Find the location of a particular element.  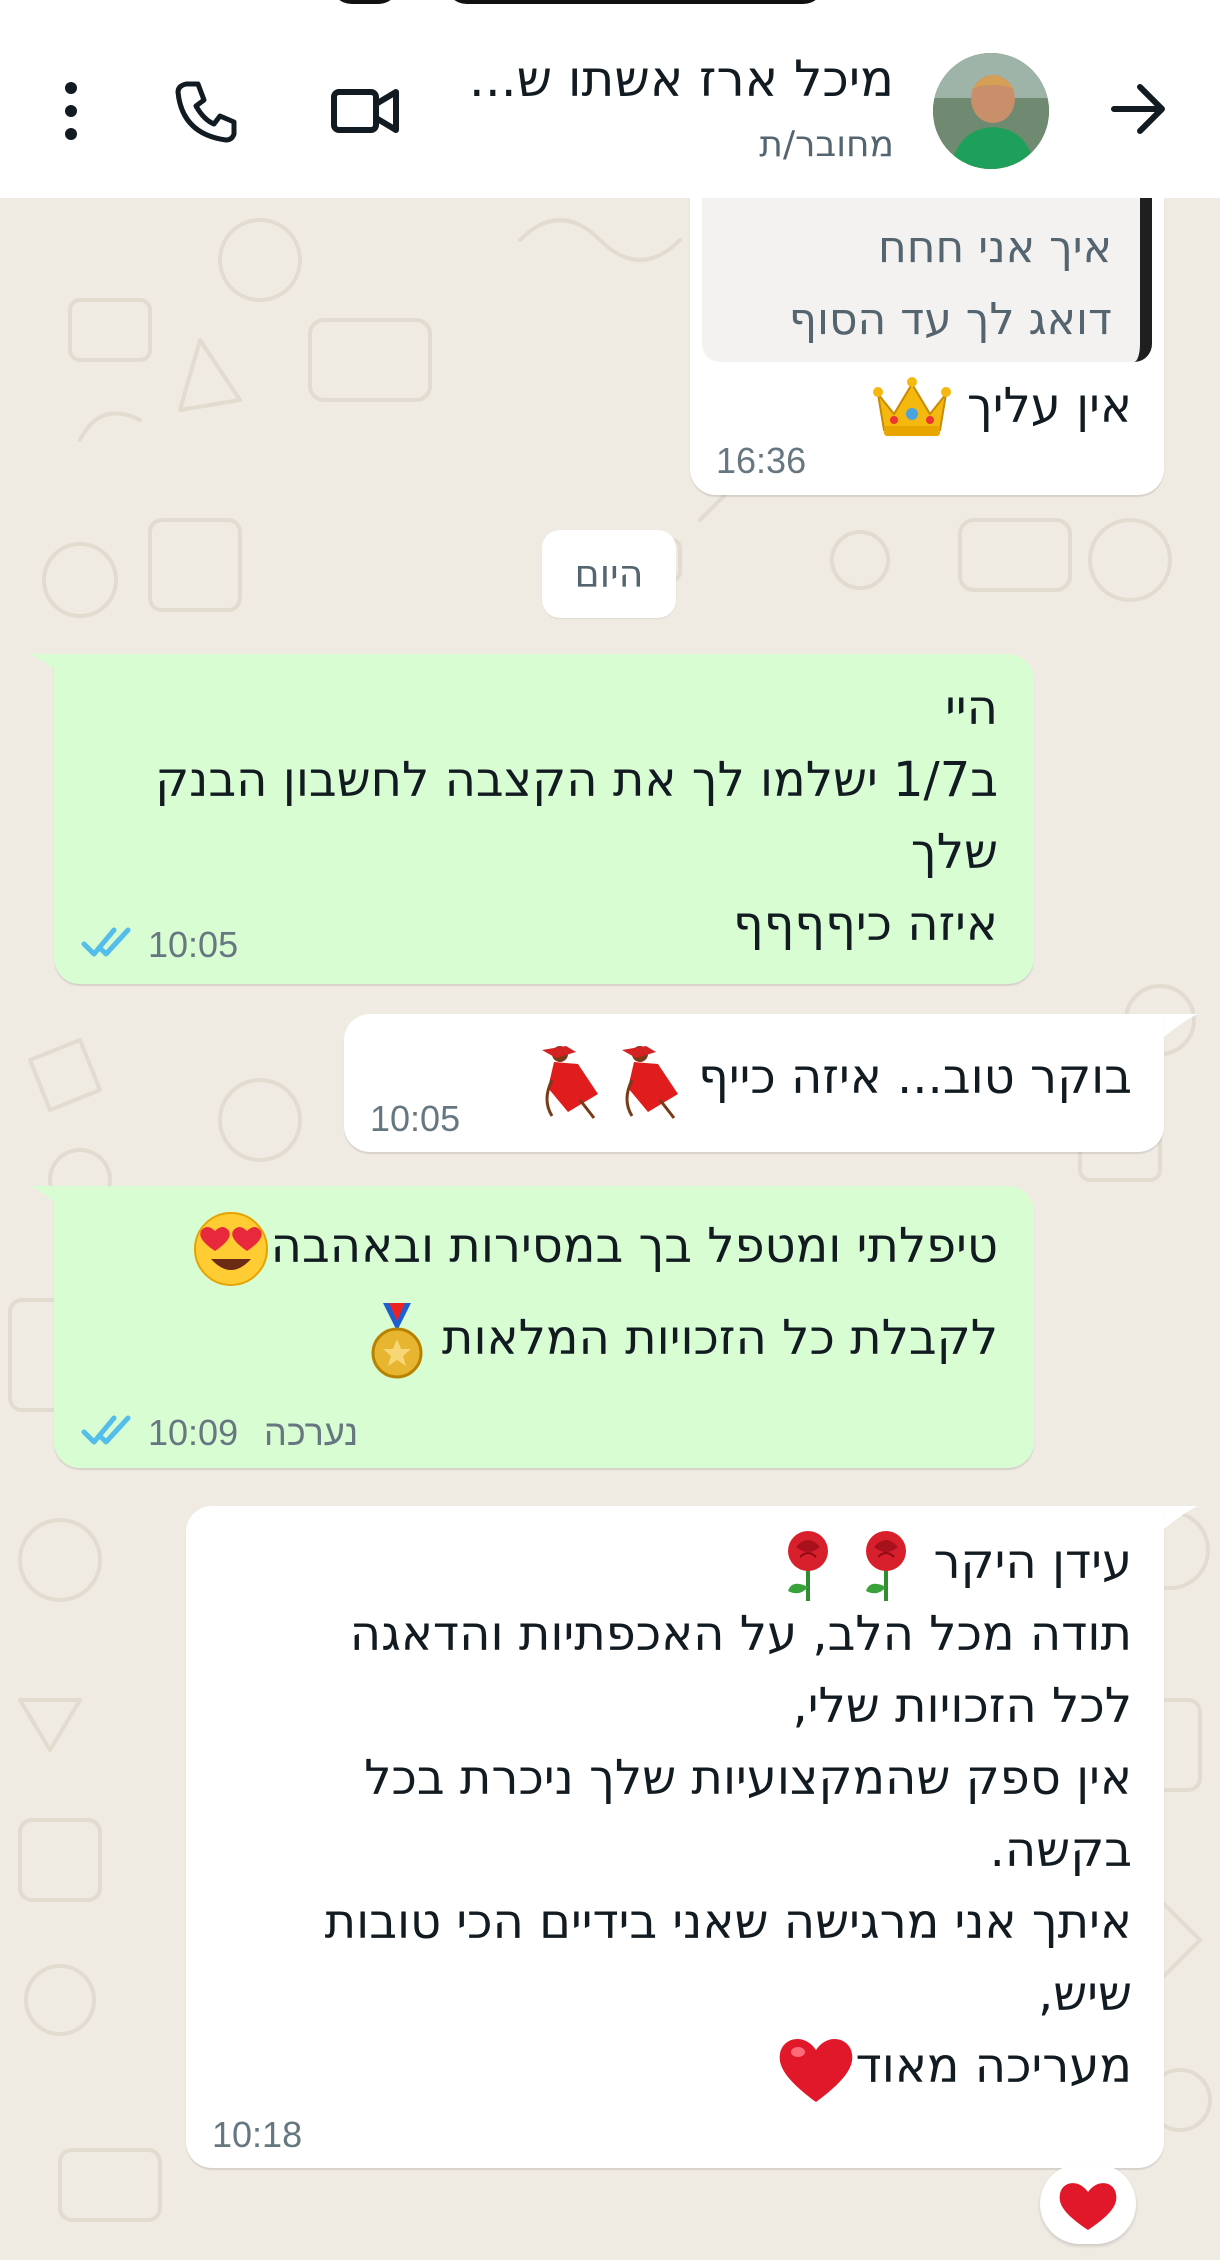

dancer-emoji is located at coordinates (610, 1082).